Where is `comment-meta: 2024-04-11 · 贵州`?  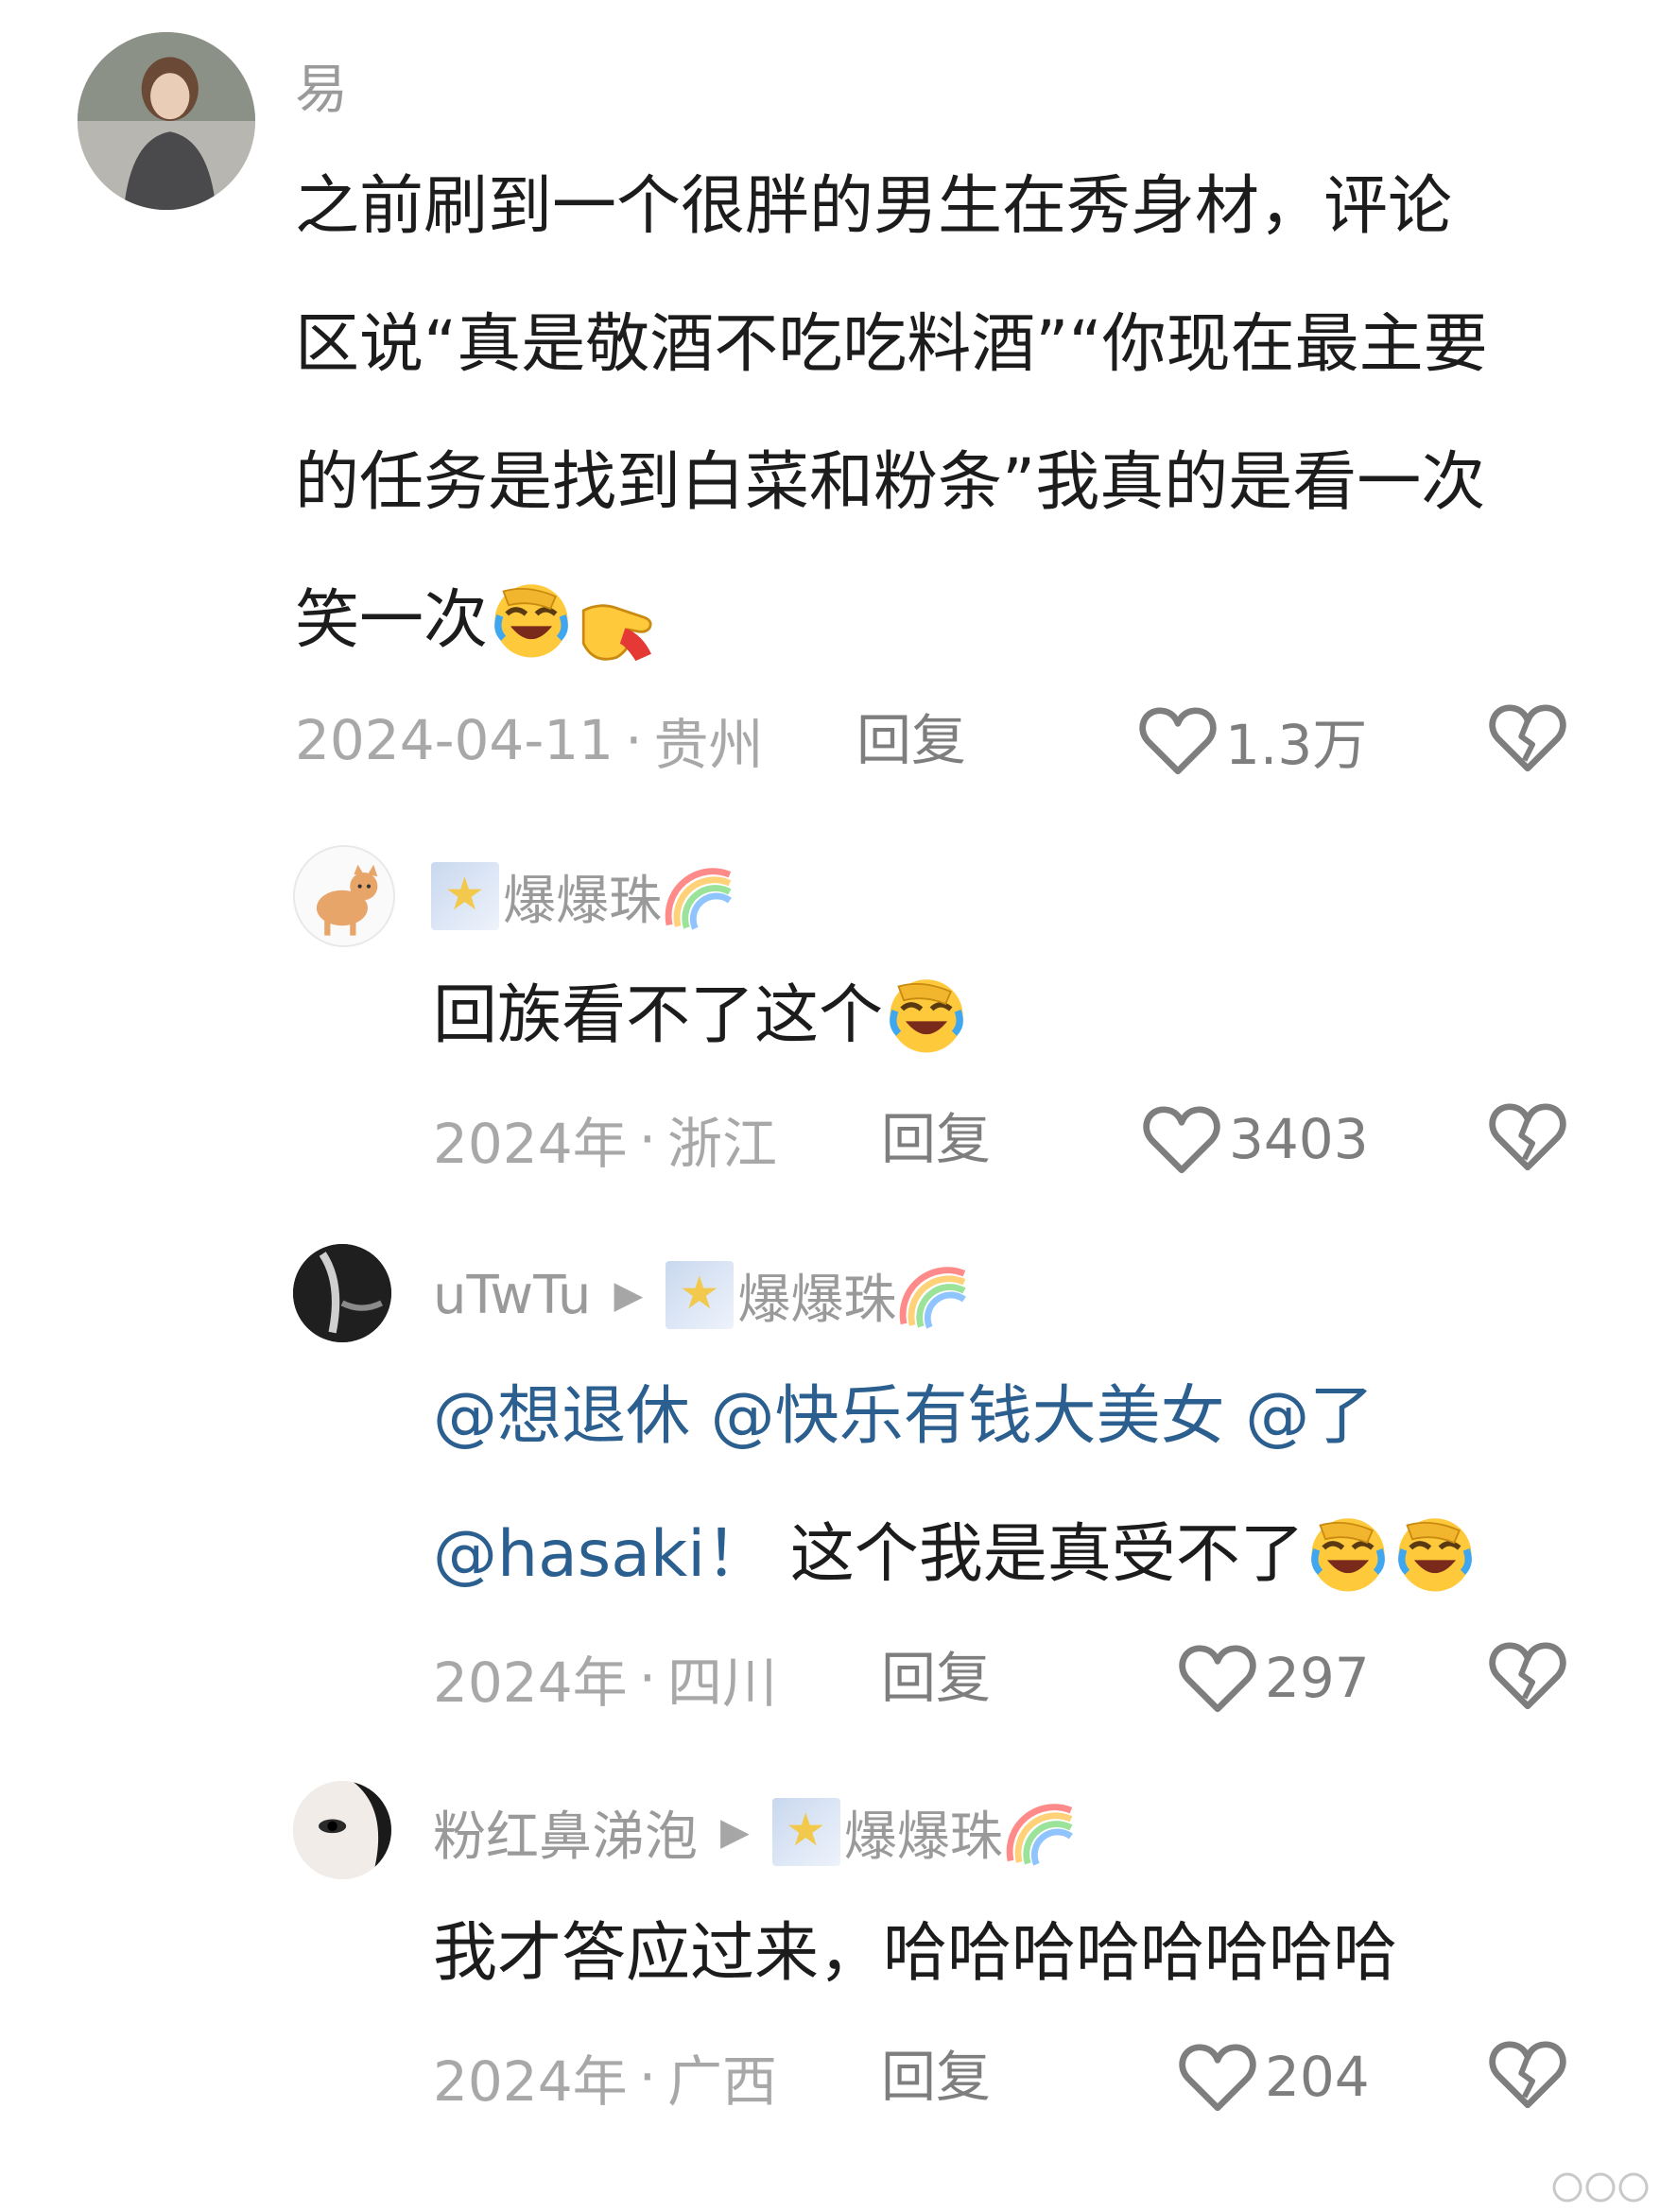
comment-meta: 2024-04-11 · 贵州 is located at coordinates (529, 740).